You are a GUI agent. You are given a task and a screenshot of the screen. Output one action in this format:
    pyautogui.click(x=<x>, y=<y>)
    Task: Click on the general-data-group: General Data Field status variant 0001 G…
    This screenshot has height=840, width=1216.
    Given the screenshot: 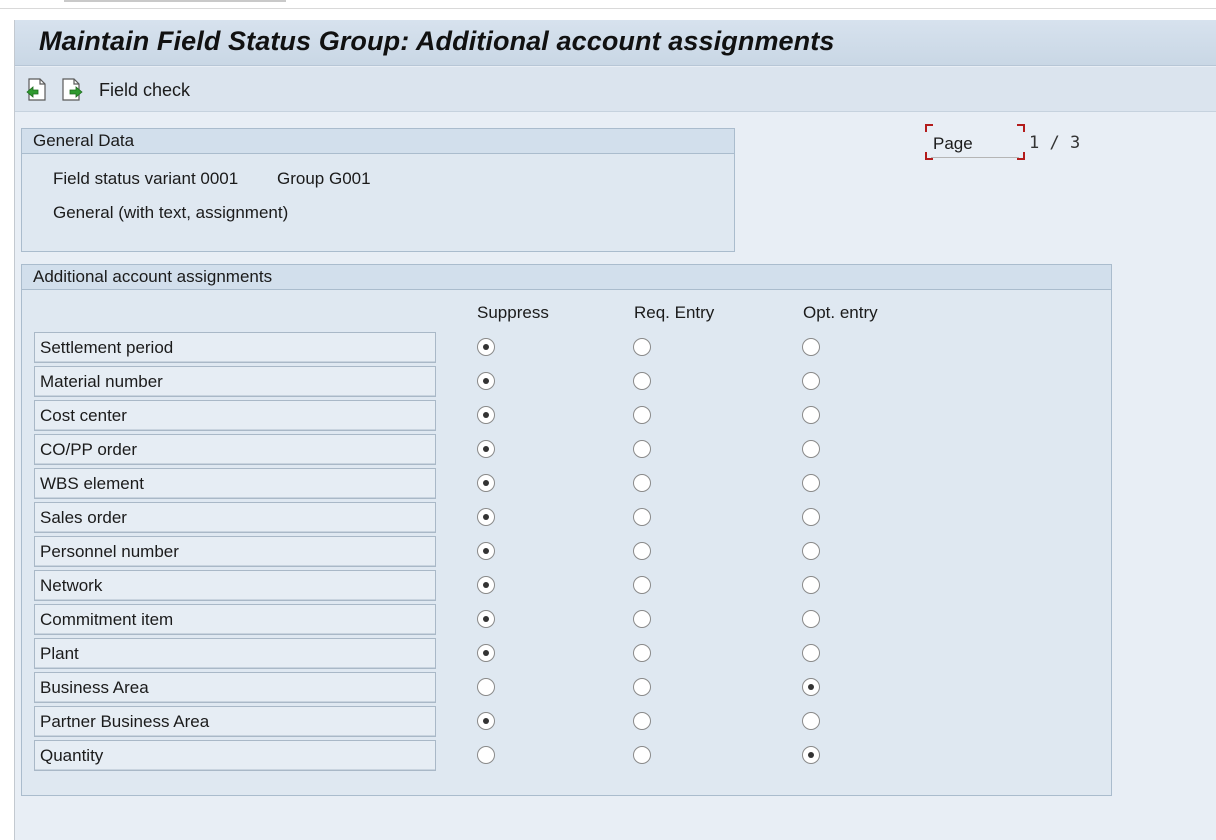 What is the action you would take?
    pyautogui.click(x=378, y=190)
    